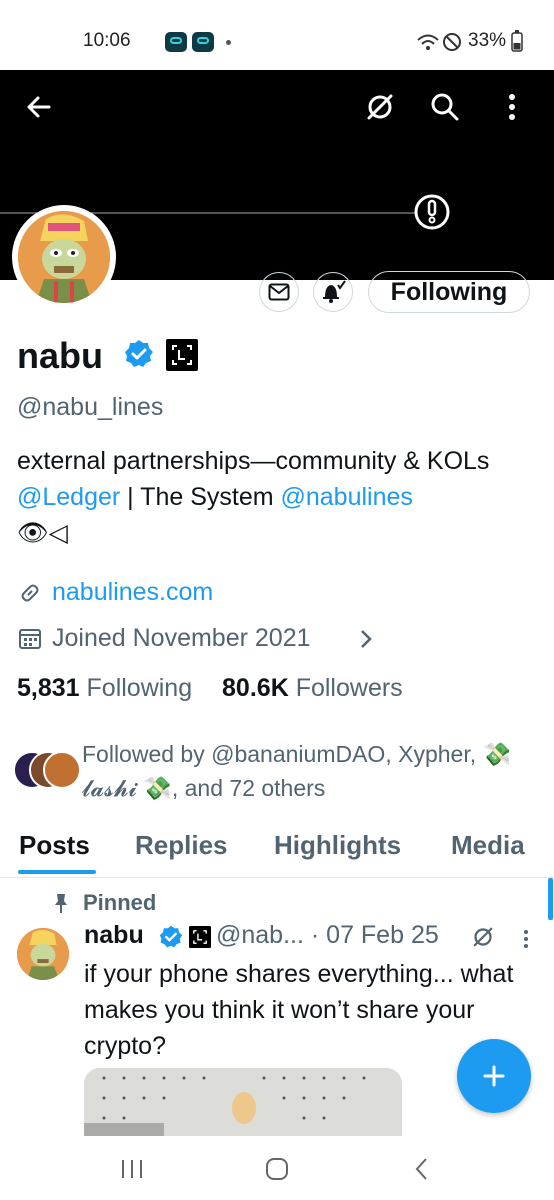 Image resolution: width=554 pixels, height=1200 pixels. Describe the element at coordinates (488, 845) in the screenshot. I see `tab-media: Media` at that location.